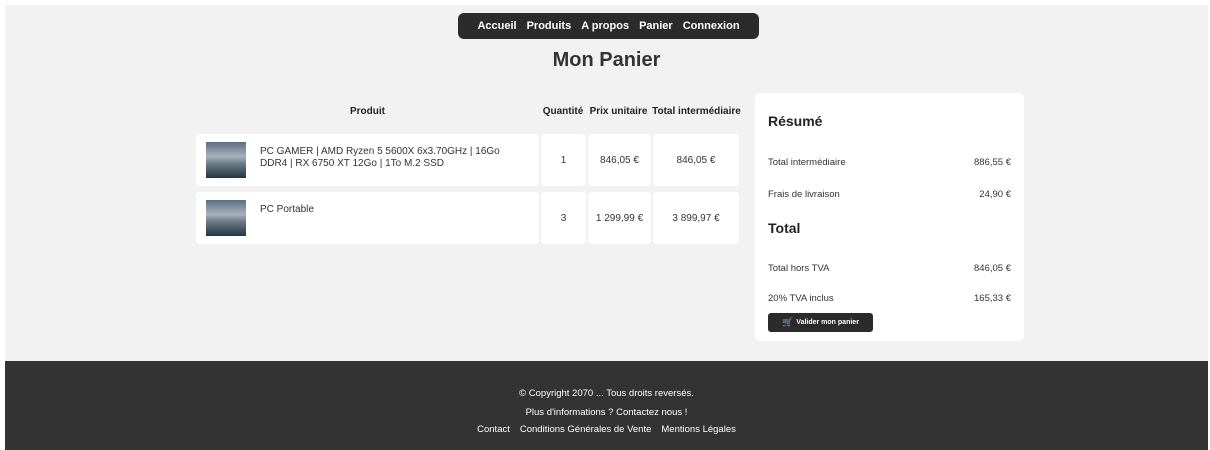  I want to click on nav-item-accueil: Accueil, so click(496, 26).